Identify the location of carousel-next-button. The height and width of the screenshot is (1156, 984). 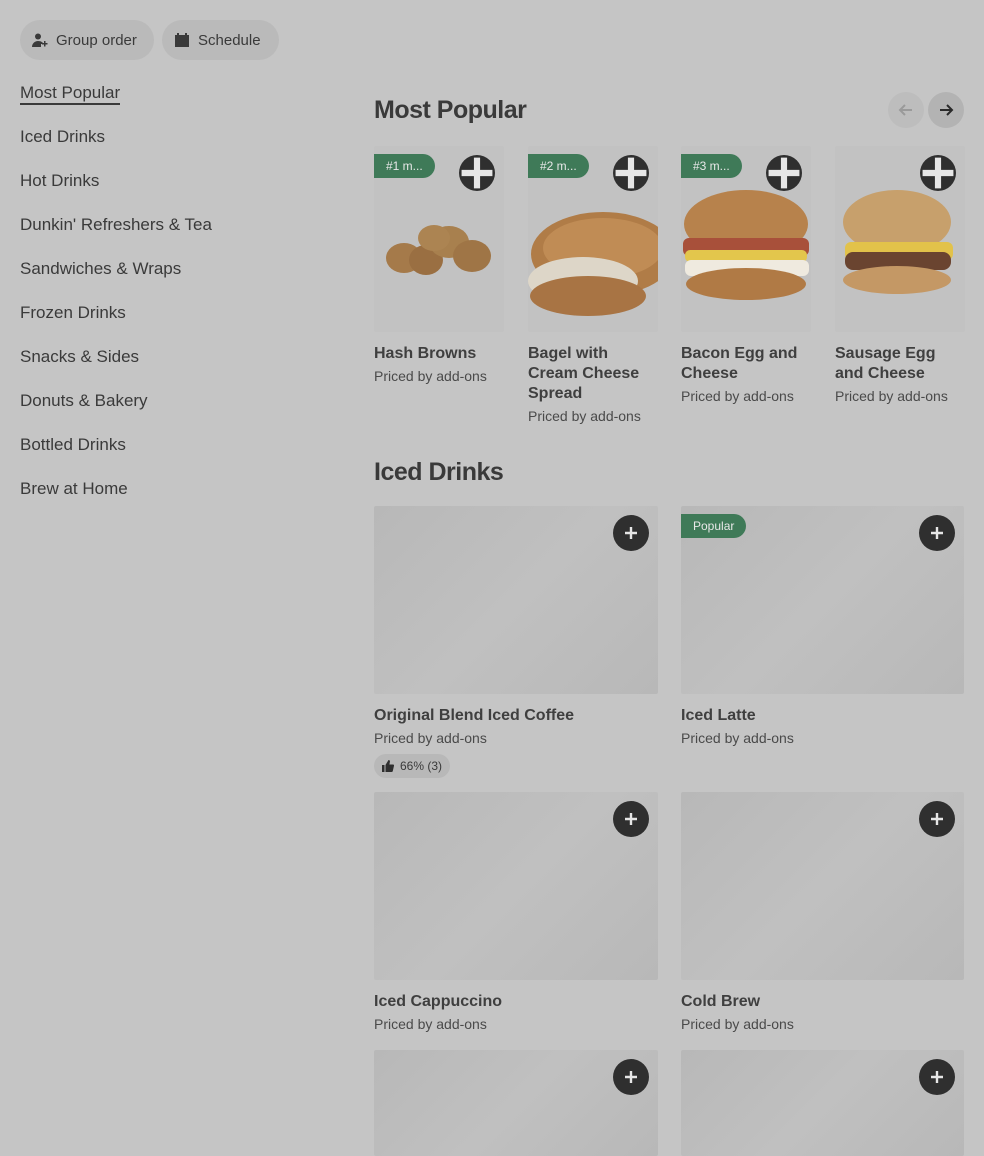
(946, 110).